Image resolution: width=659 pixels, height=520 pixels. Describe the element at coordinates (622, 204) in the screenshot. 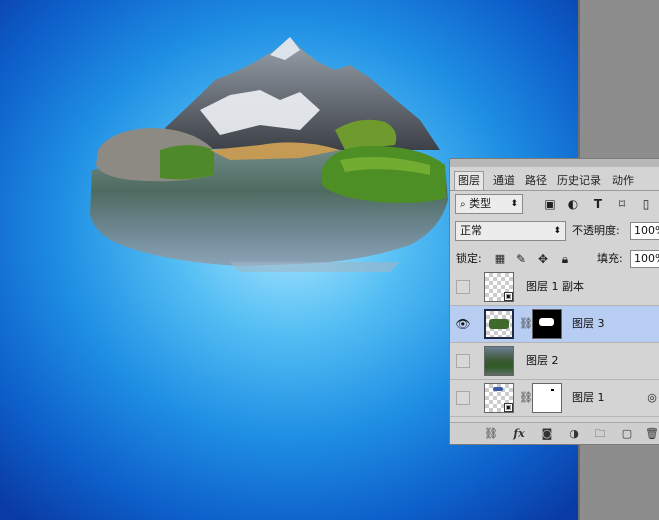

I see `shape-filter-icon: ⌑` at that location.